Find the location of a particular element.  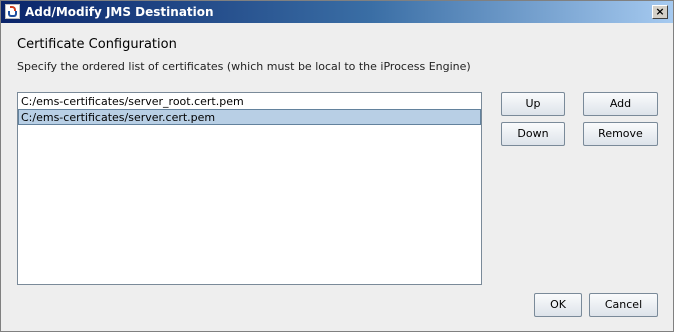

remove-button: Remove is located at coordinates (620, 134).